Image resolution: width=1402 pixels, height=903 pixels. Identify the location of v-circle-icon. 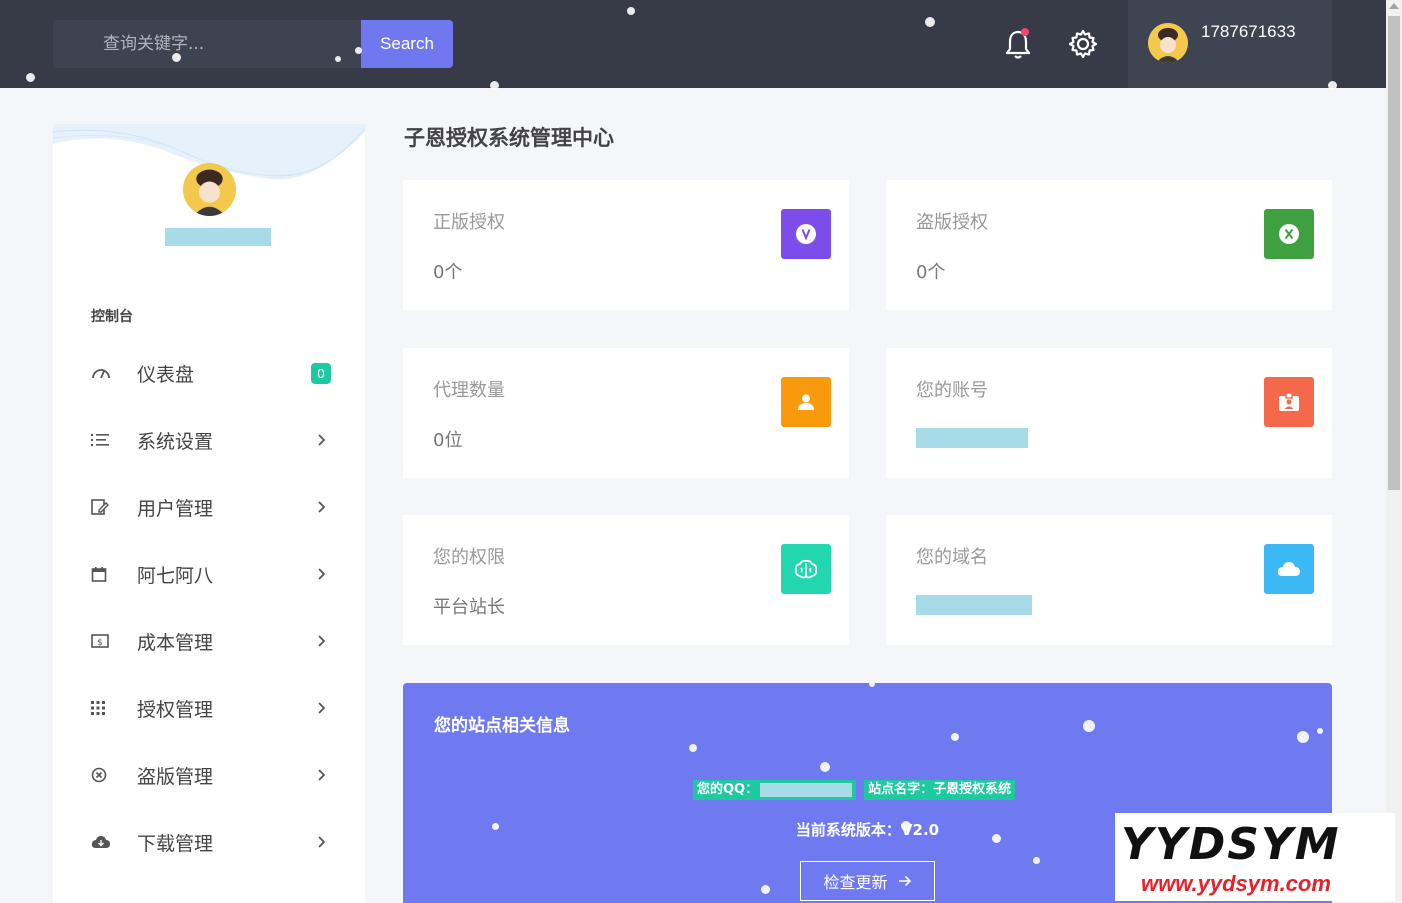
(806, 234).